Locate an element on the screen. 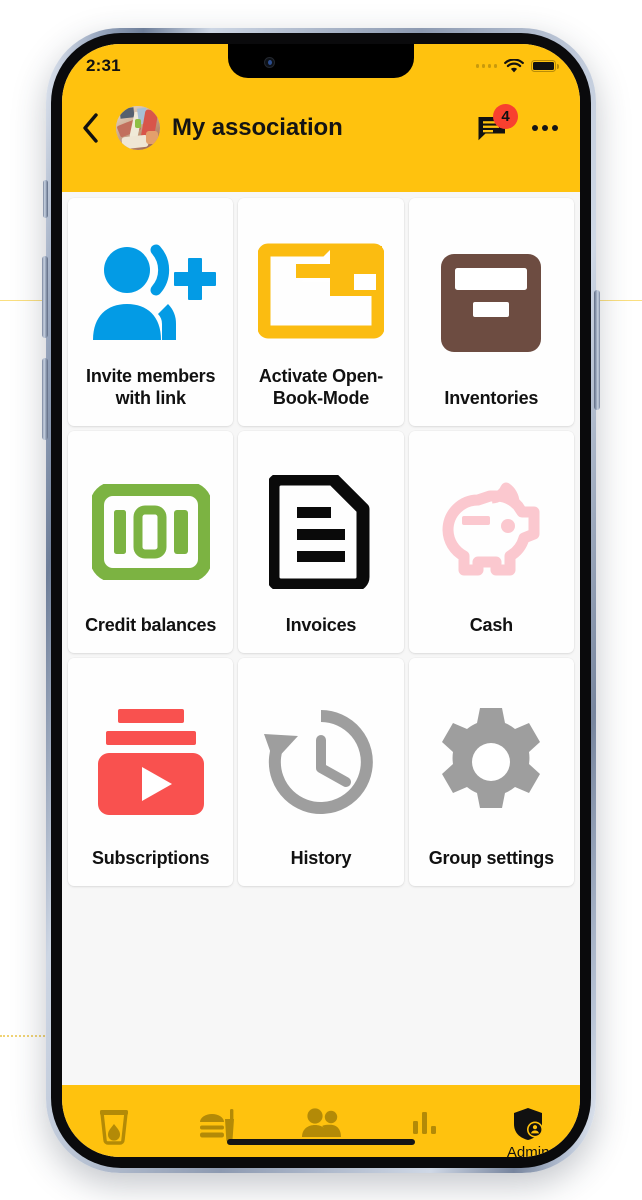  people-group-icon is located at coordinates (321, 1122).